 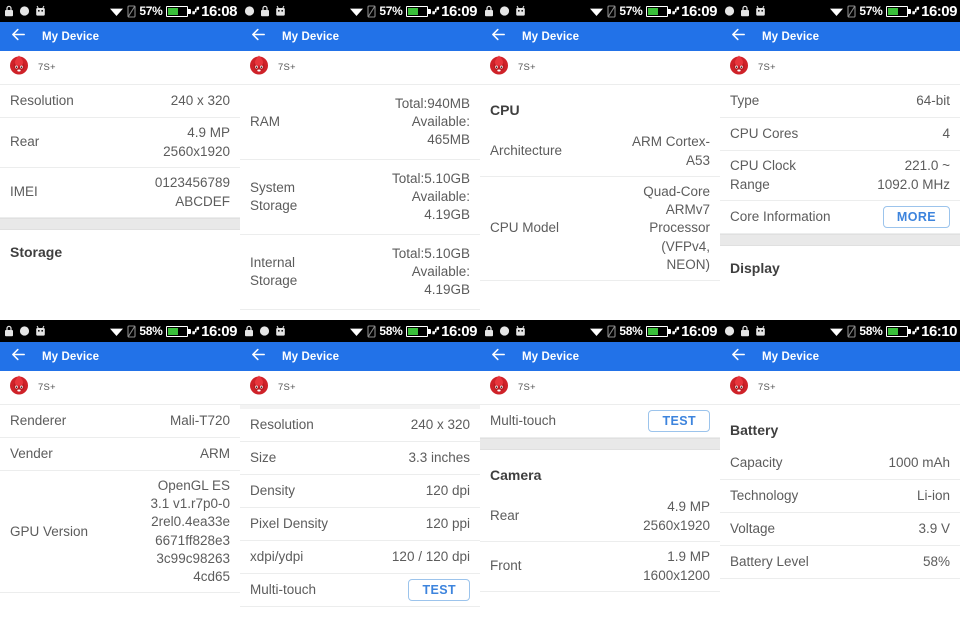 What do you see at coordinates (600, 106) in the screenshot?
I see `section-header: CPU` at bounding box center [600, 106].